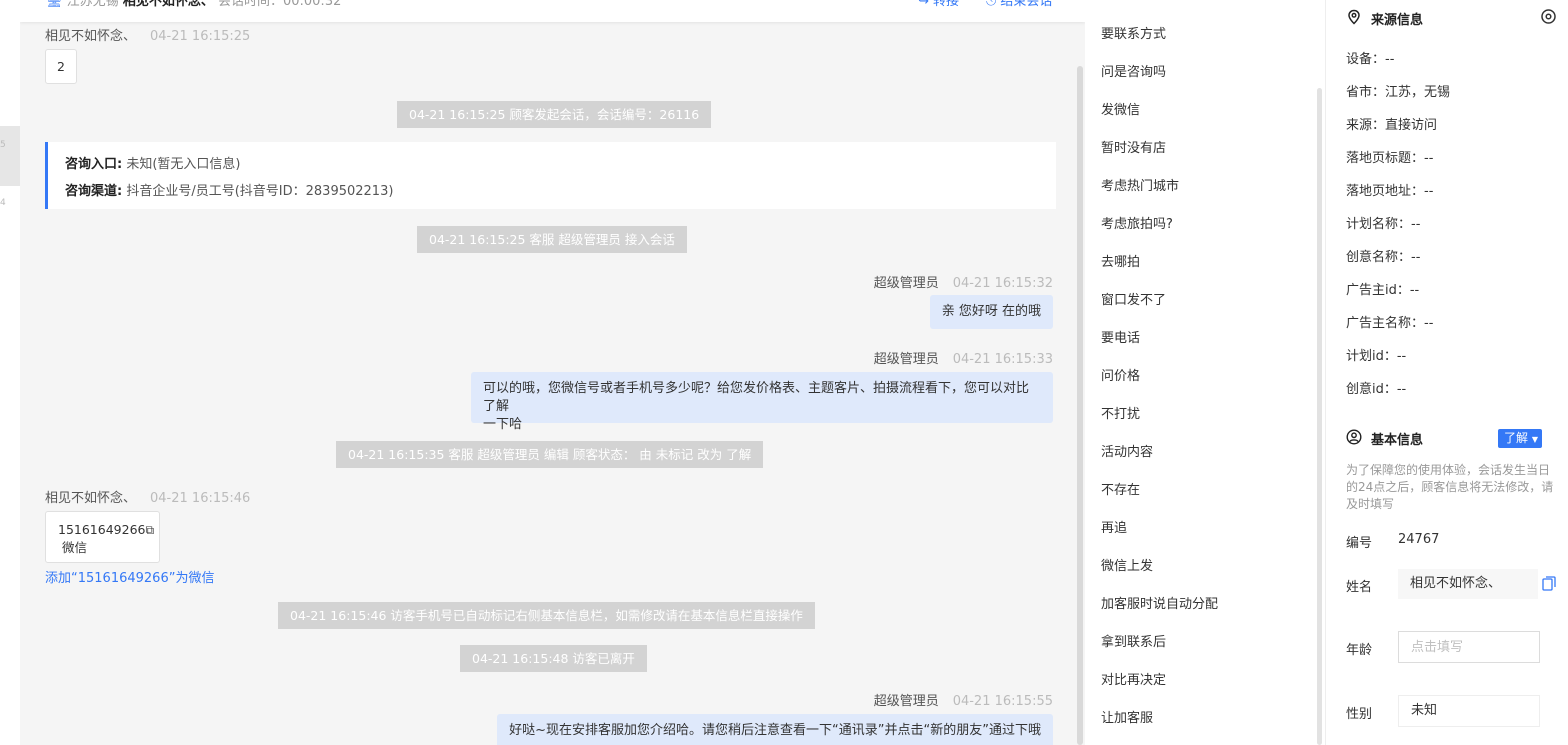  Describe the element at coordinates (1548, 16) in the screenshot. I see `settings-icon` at that location.